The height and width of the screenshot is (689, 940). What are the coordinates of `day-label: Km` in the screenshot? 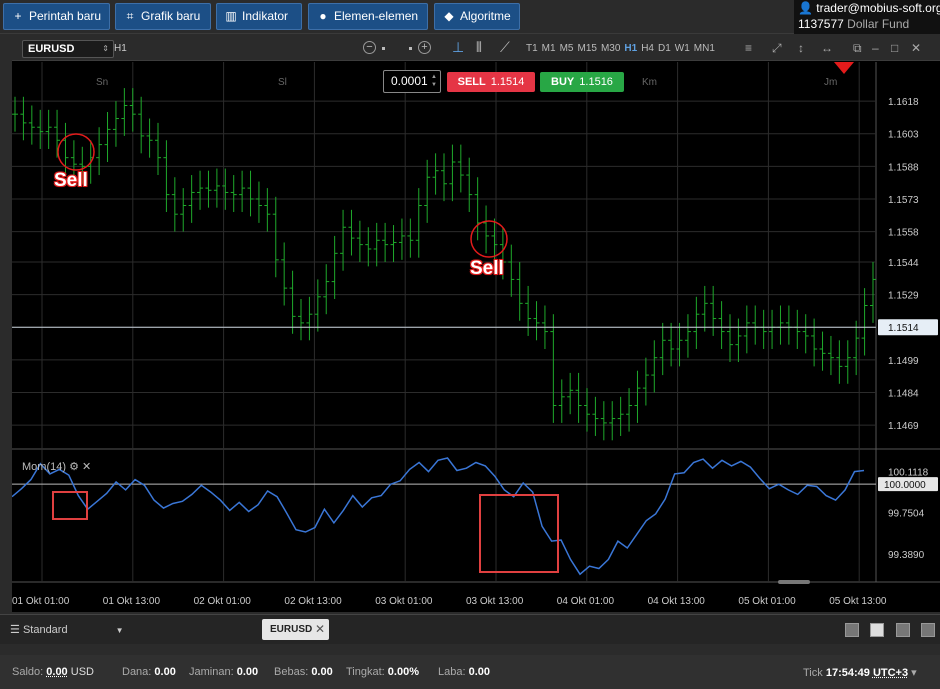 It's located at (649, 82).